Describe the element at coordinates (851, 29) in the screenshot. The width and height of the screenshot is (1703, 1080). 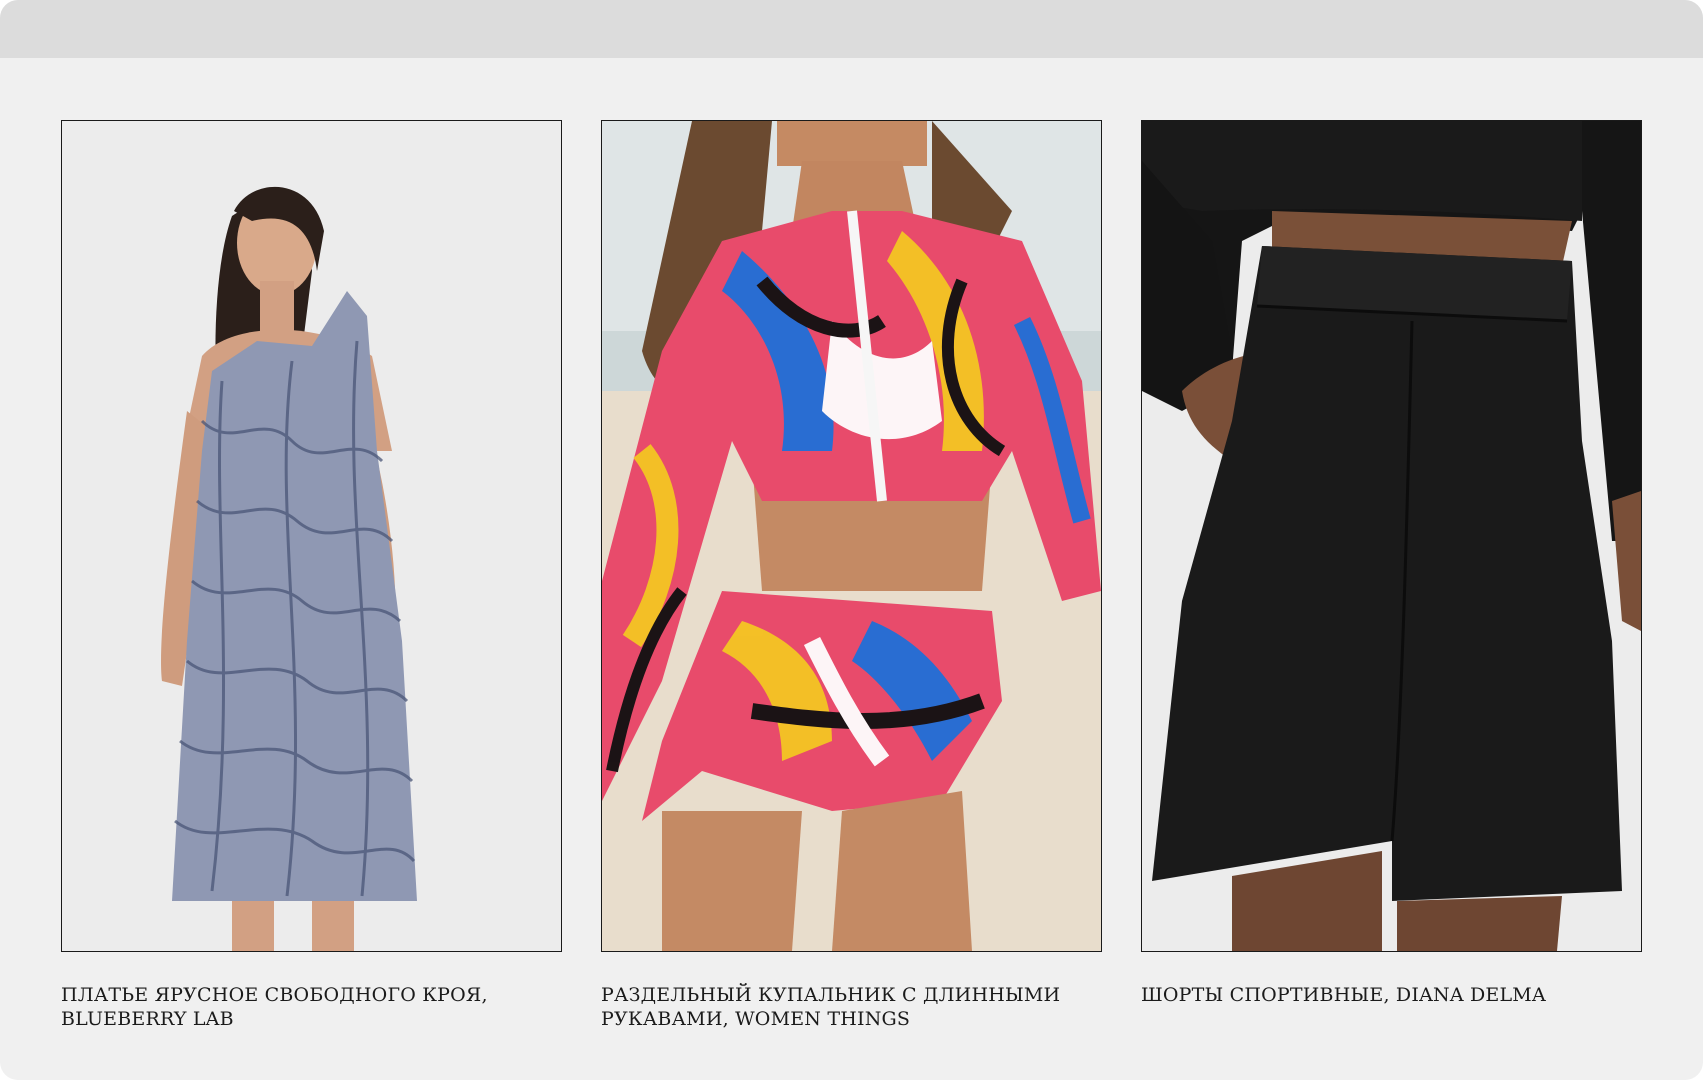
I see `top-bar` at that location.